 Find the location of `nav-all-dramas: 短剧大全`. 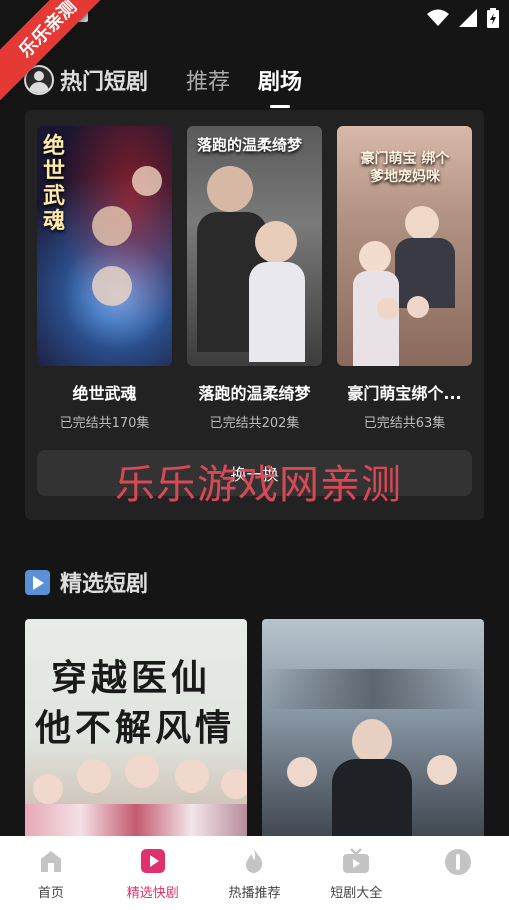

nav-all-dramas: 短剧大全 is located at coordinates (356, 873).